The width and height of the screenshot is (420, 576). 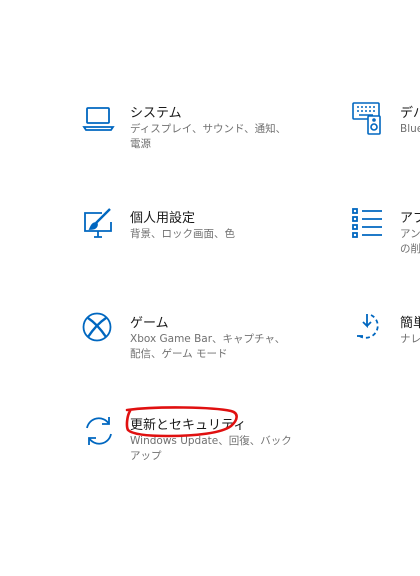 What do you see at coordinates (369, 329) in the screenshot?
I see `ease-of-access-icon` at bounding box center [369, 329].